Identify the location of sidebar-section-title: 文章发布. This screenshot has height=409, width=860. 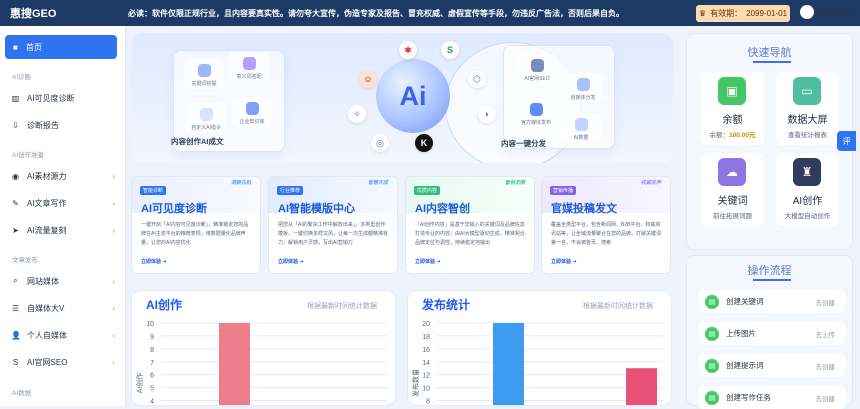
(25, 260).